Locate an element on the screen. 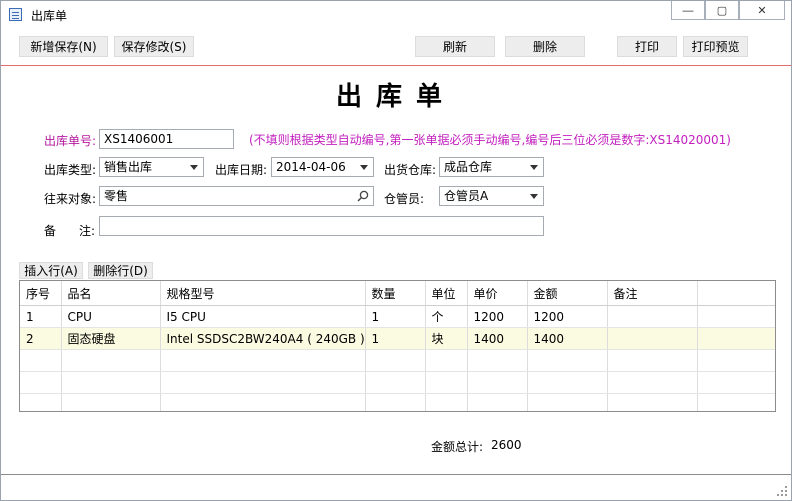  date-picker: 2014-04-06 is located at coordinates (322, 167).